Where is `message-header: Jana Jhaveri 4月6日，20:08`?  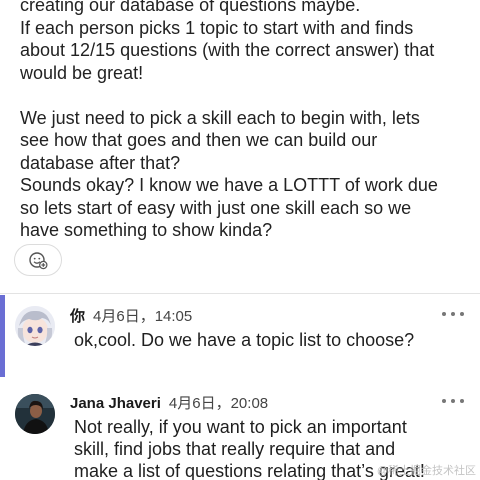
message-header: Jana Jhaveri 4月6日，20:08 is located at coordinates (169, 402).